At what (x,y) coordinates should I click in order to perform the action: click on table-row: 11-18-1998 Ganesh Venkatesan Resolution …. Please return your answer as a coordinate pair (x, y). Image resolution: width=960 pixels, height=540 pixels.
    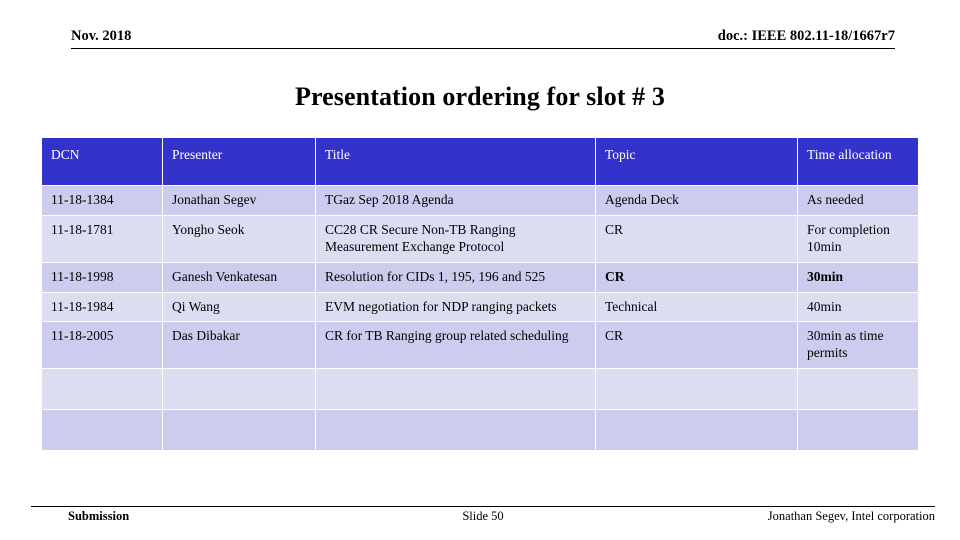
    Looking at the image, I should click on (480, 277).